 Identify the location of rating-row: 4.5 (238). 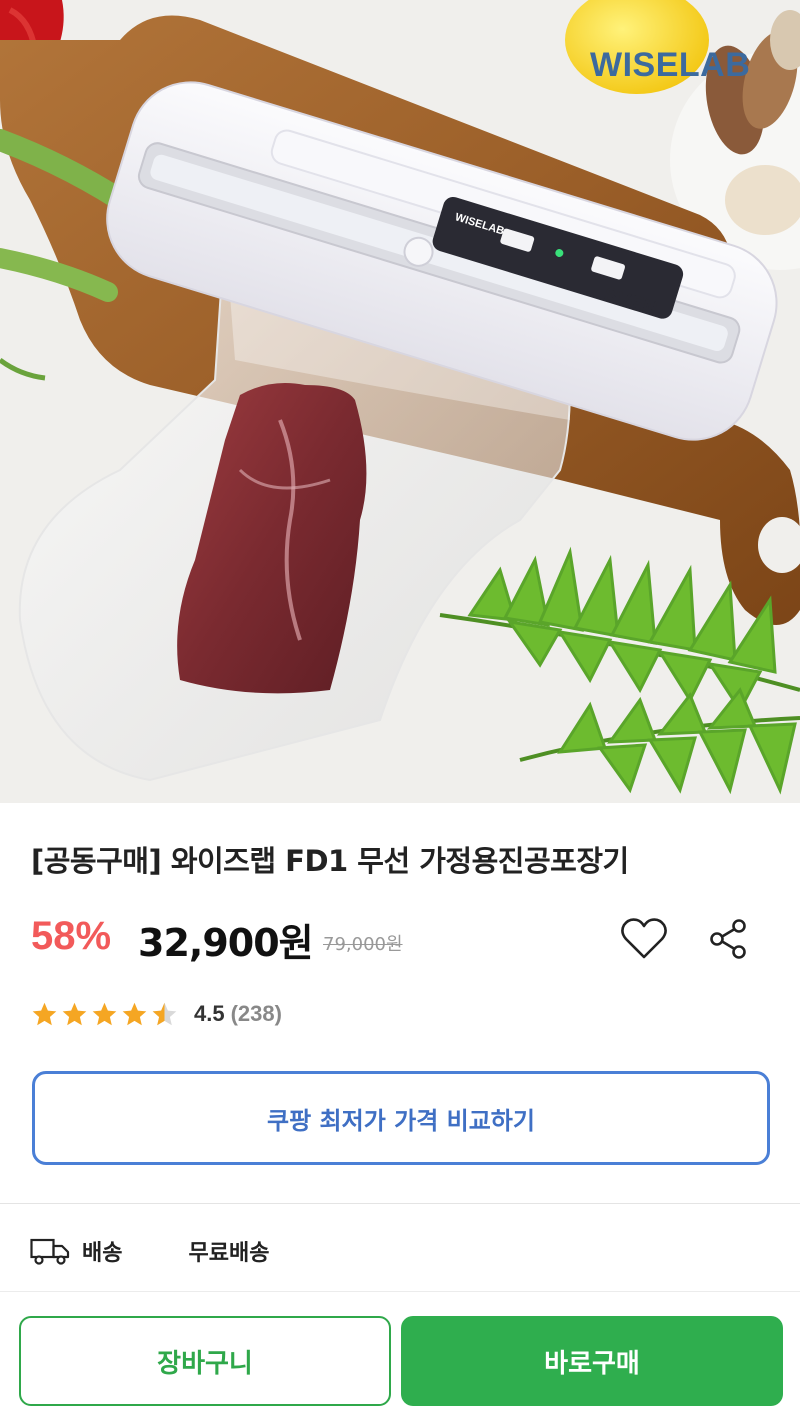
(156, 1014).